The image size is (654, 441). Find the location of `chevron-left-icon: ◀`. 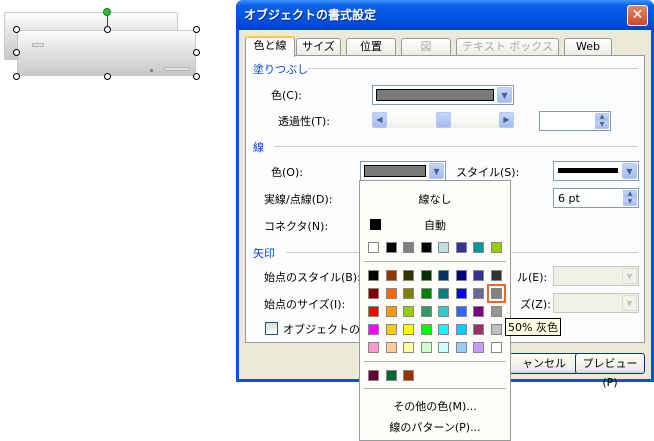

chevron-left-icon: ◀ is located at coordinates (379, 120).